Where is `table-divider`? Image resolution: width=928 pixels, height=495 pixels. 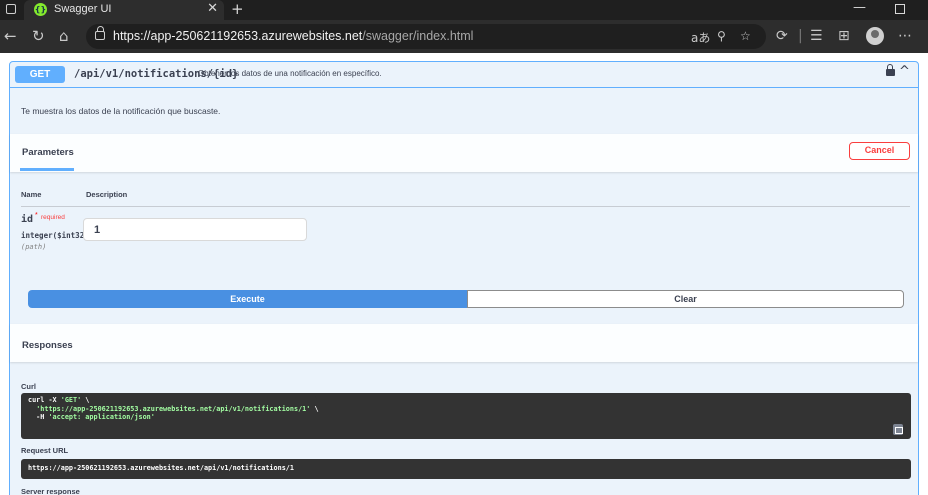
table-divider is located at coordinates (465, 206).